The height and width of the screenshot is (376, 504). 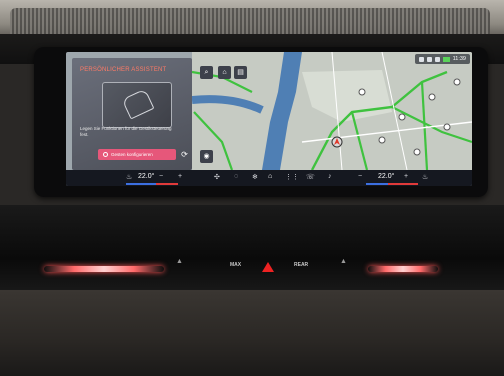 What do you see at coordinates (184, 154) in the screenshot?
I see `refresh-icon: ⟳` at bounding box center [184, 154].